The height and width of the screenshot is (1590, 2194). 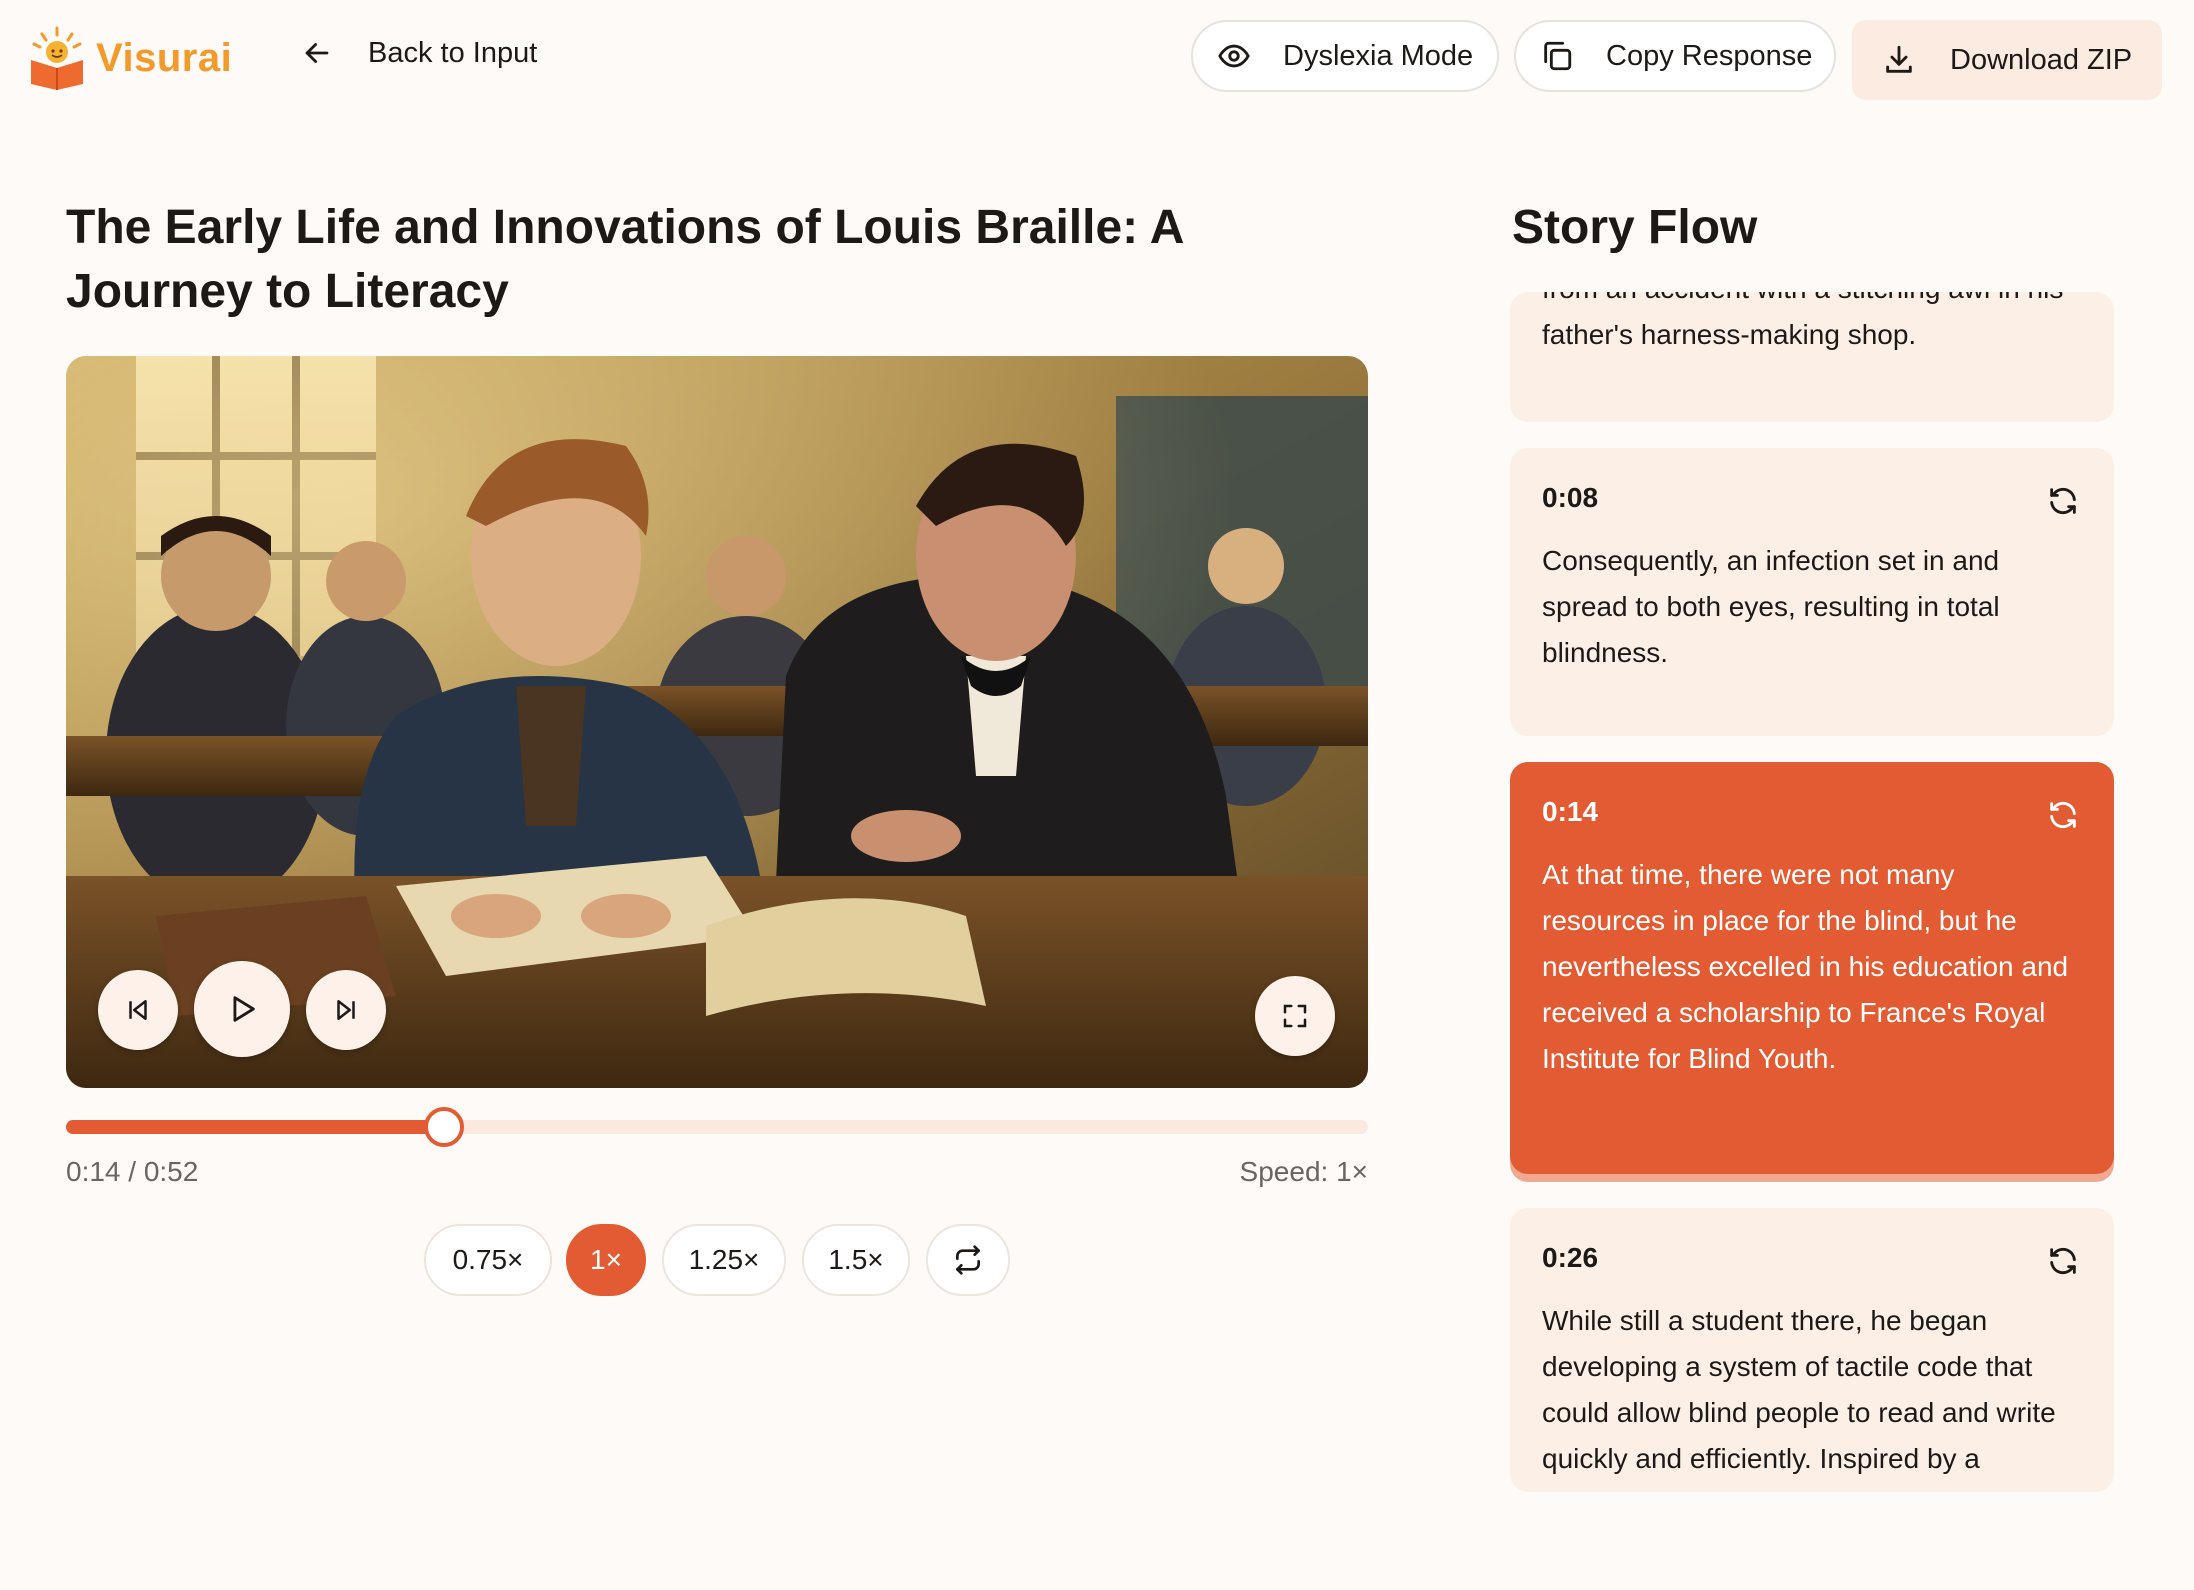 What do you see at coordinates (453, 52) in the screenshot?
I see `back-label: Back to Input` at bounding box center [453, 52].